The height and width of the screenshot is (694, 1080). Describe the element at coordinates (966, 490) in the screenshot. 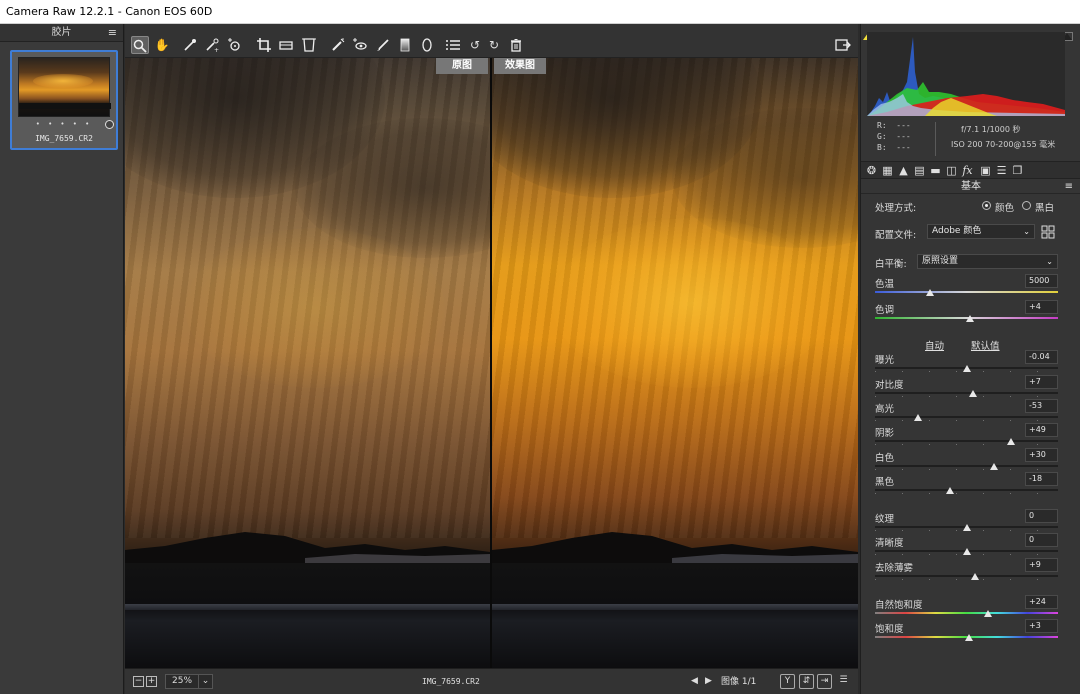

I see `blacks-slider-track` at that location.